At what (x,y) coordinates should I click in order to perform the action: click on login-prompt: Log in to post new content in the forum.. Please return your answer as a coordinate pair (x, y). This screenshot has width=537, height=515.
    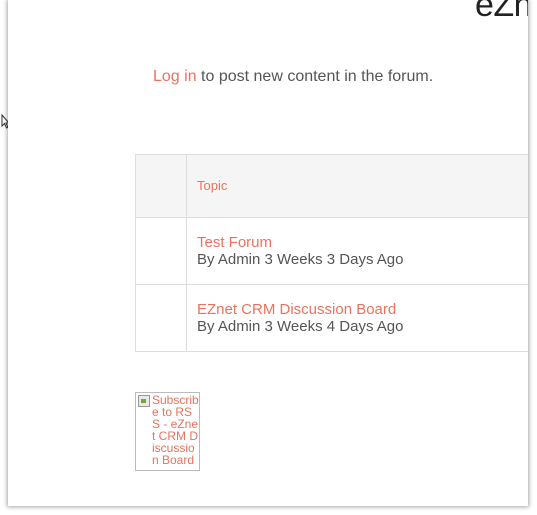
    Looking at the image, I should click on (293, 77).